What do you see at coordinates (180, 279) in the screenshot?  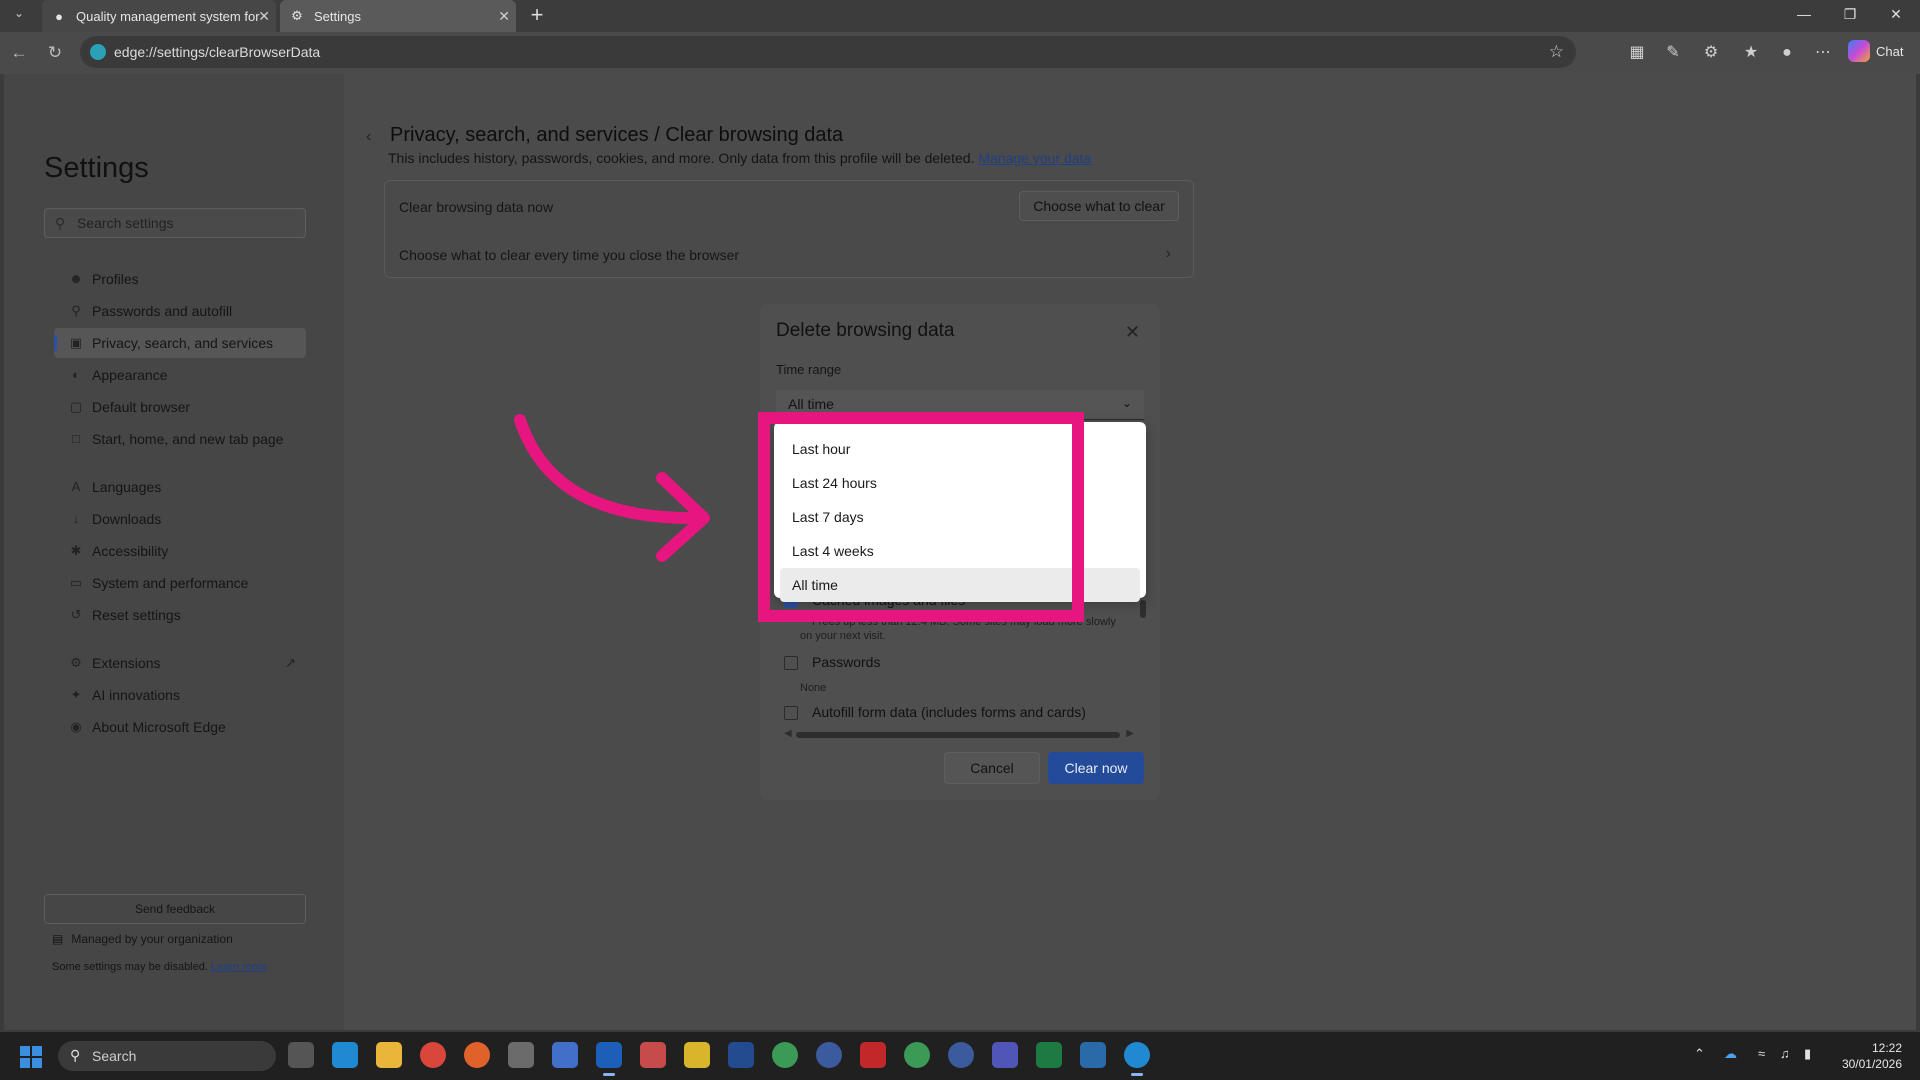 I see `sidebar-item-profiles: ☻ Profiles` at bounding box center [180, 279].